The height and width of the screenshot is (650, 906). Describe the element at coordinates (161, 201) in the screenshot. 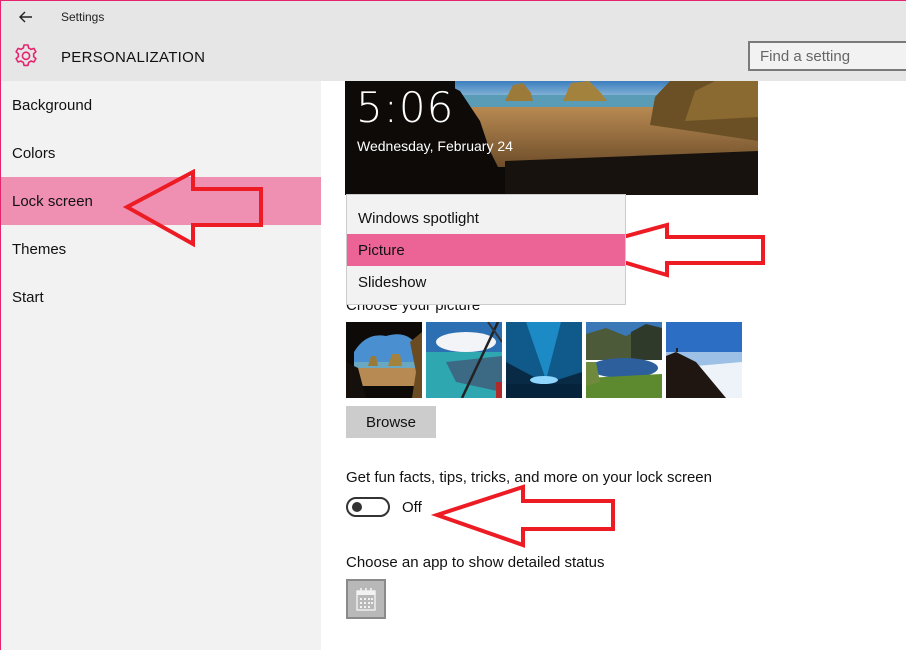

I see `sidebar-item-lock-screen: Lock screen` at that location.